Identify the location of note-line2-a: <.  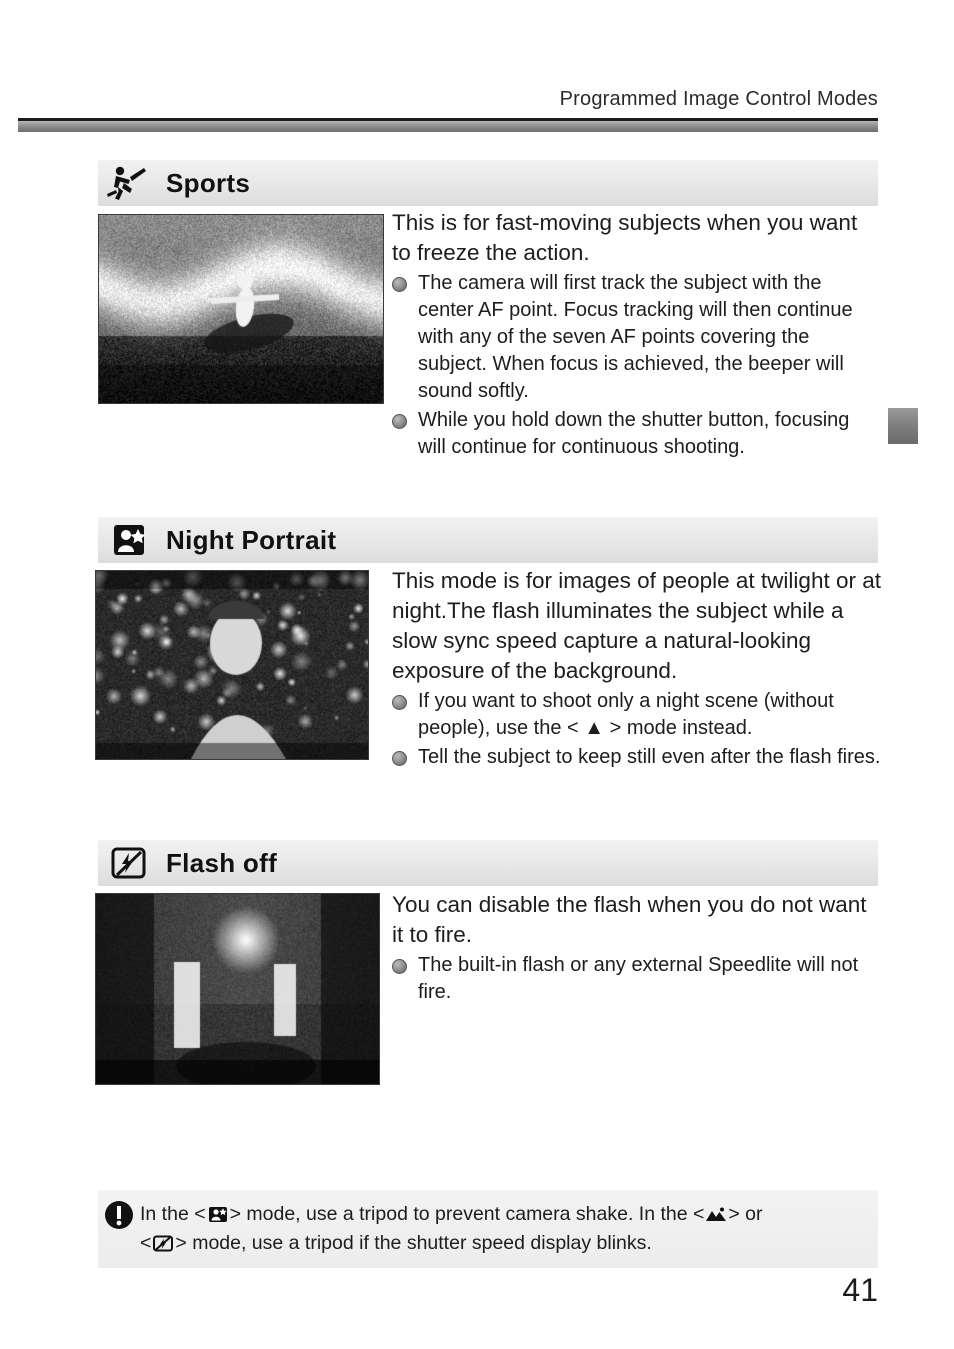
(146, 1243).